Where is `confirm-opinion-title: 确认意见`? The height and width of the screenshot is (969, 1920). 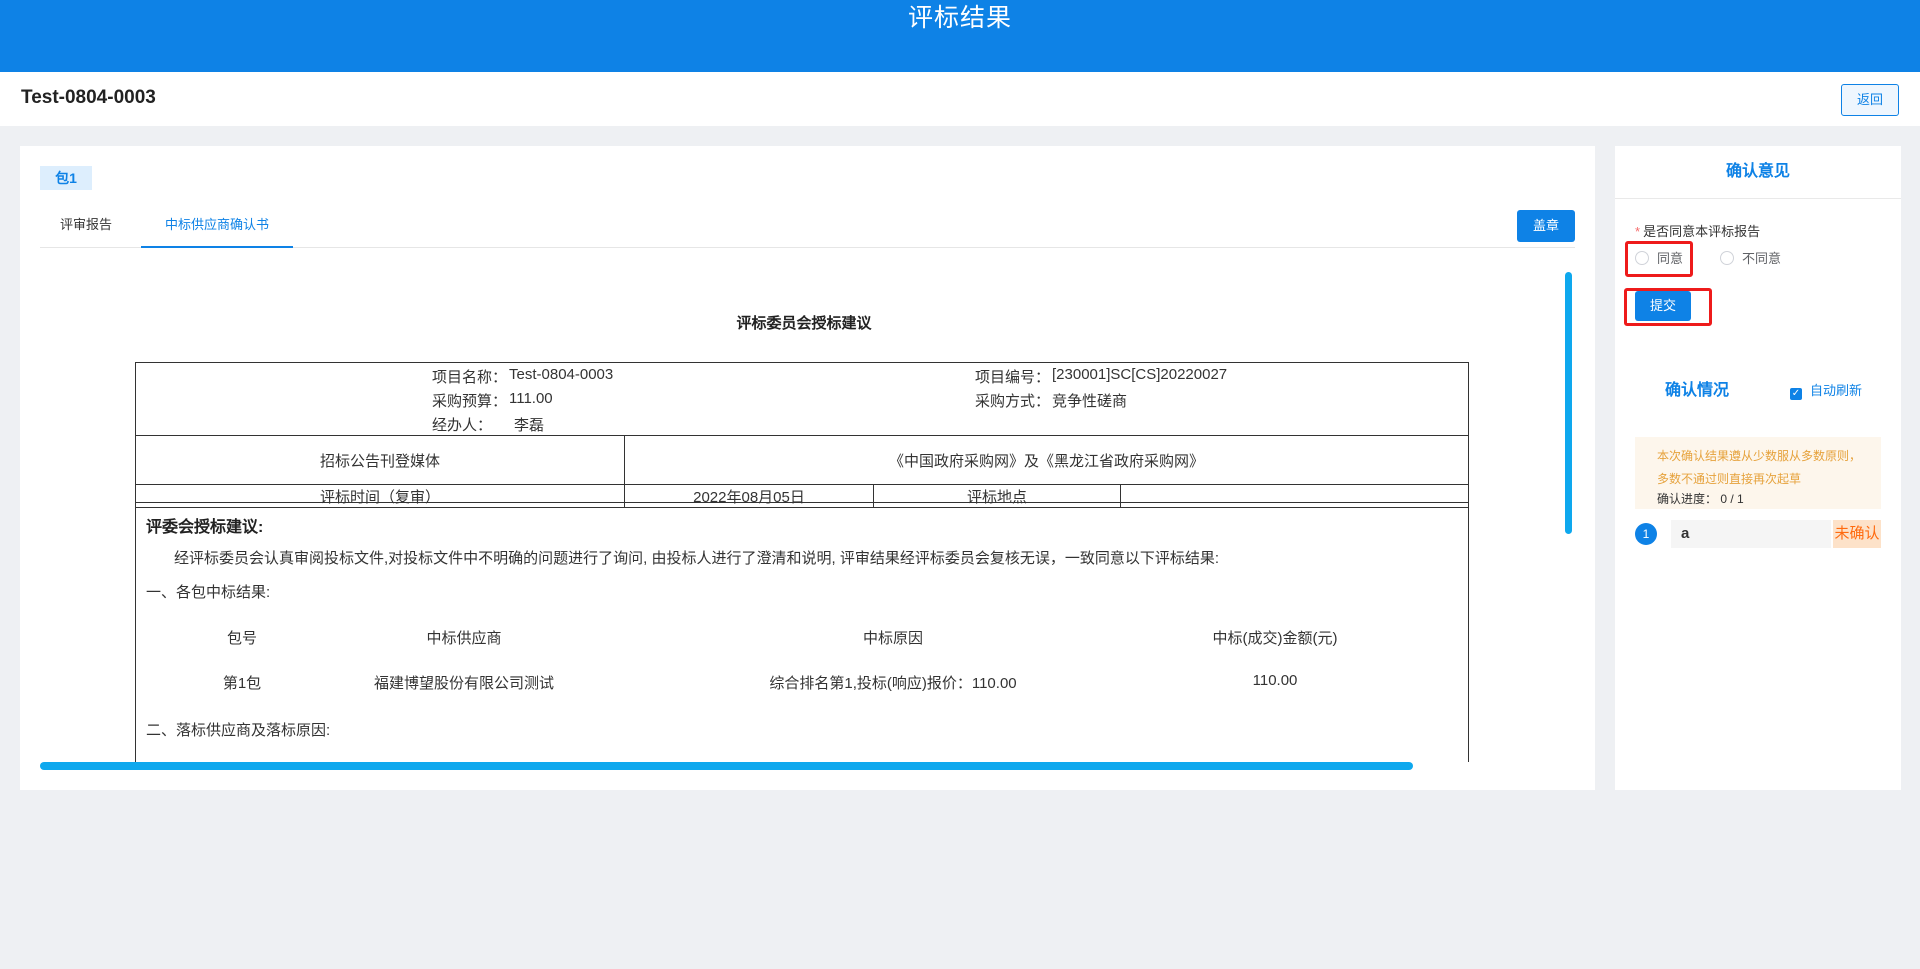
confirm-opinion-title: 确认意见 is located at coordinates (1758, 172).